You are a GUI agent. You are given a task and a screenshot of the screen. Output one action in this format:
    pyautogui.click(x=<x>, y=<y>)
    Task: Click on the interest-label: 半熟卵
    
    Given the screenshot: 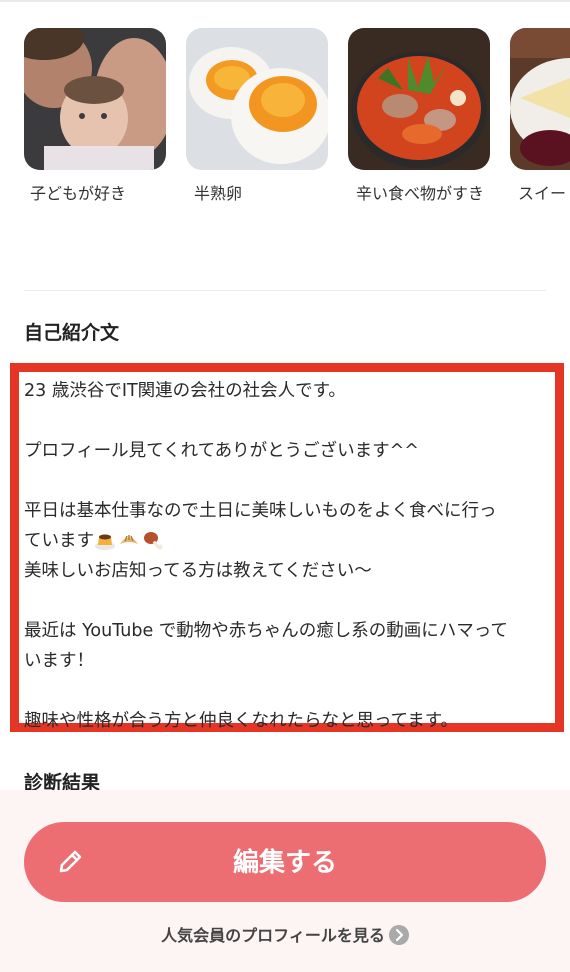 What is the action you would take?
    pyautogui.click(x=218, y=193)
    